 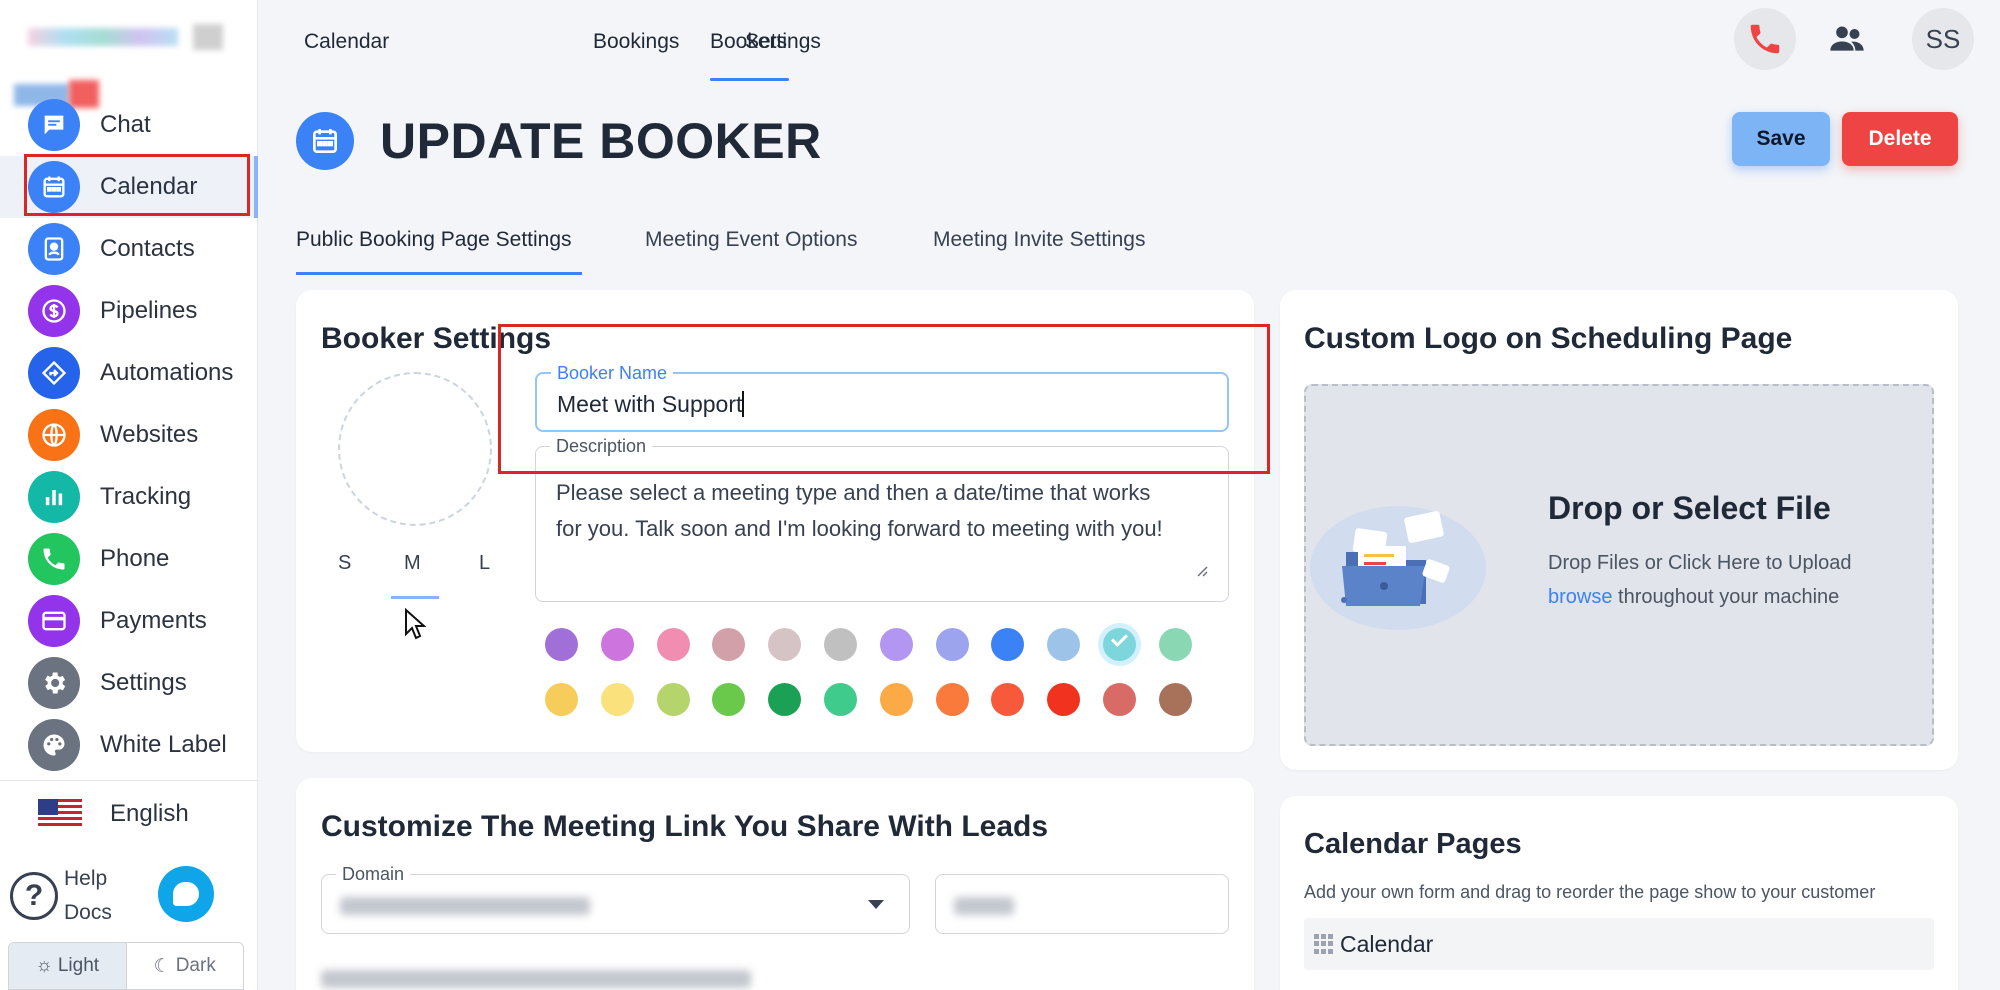 What do you see at coordinates (984, 906) in the screenshot?
I see `slug-value-redacted` at bounding box center [984, 906].